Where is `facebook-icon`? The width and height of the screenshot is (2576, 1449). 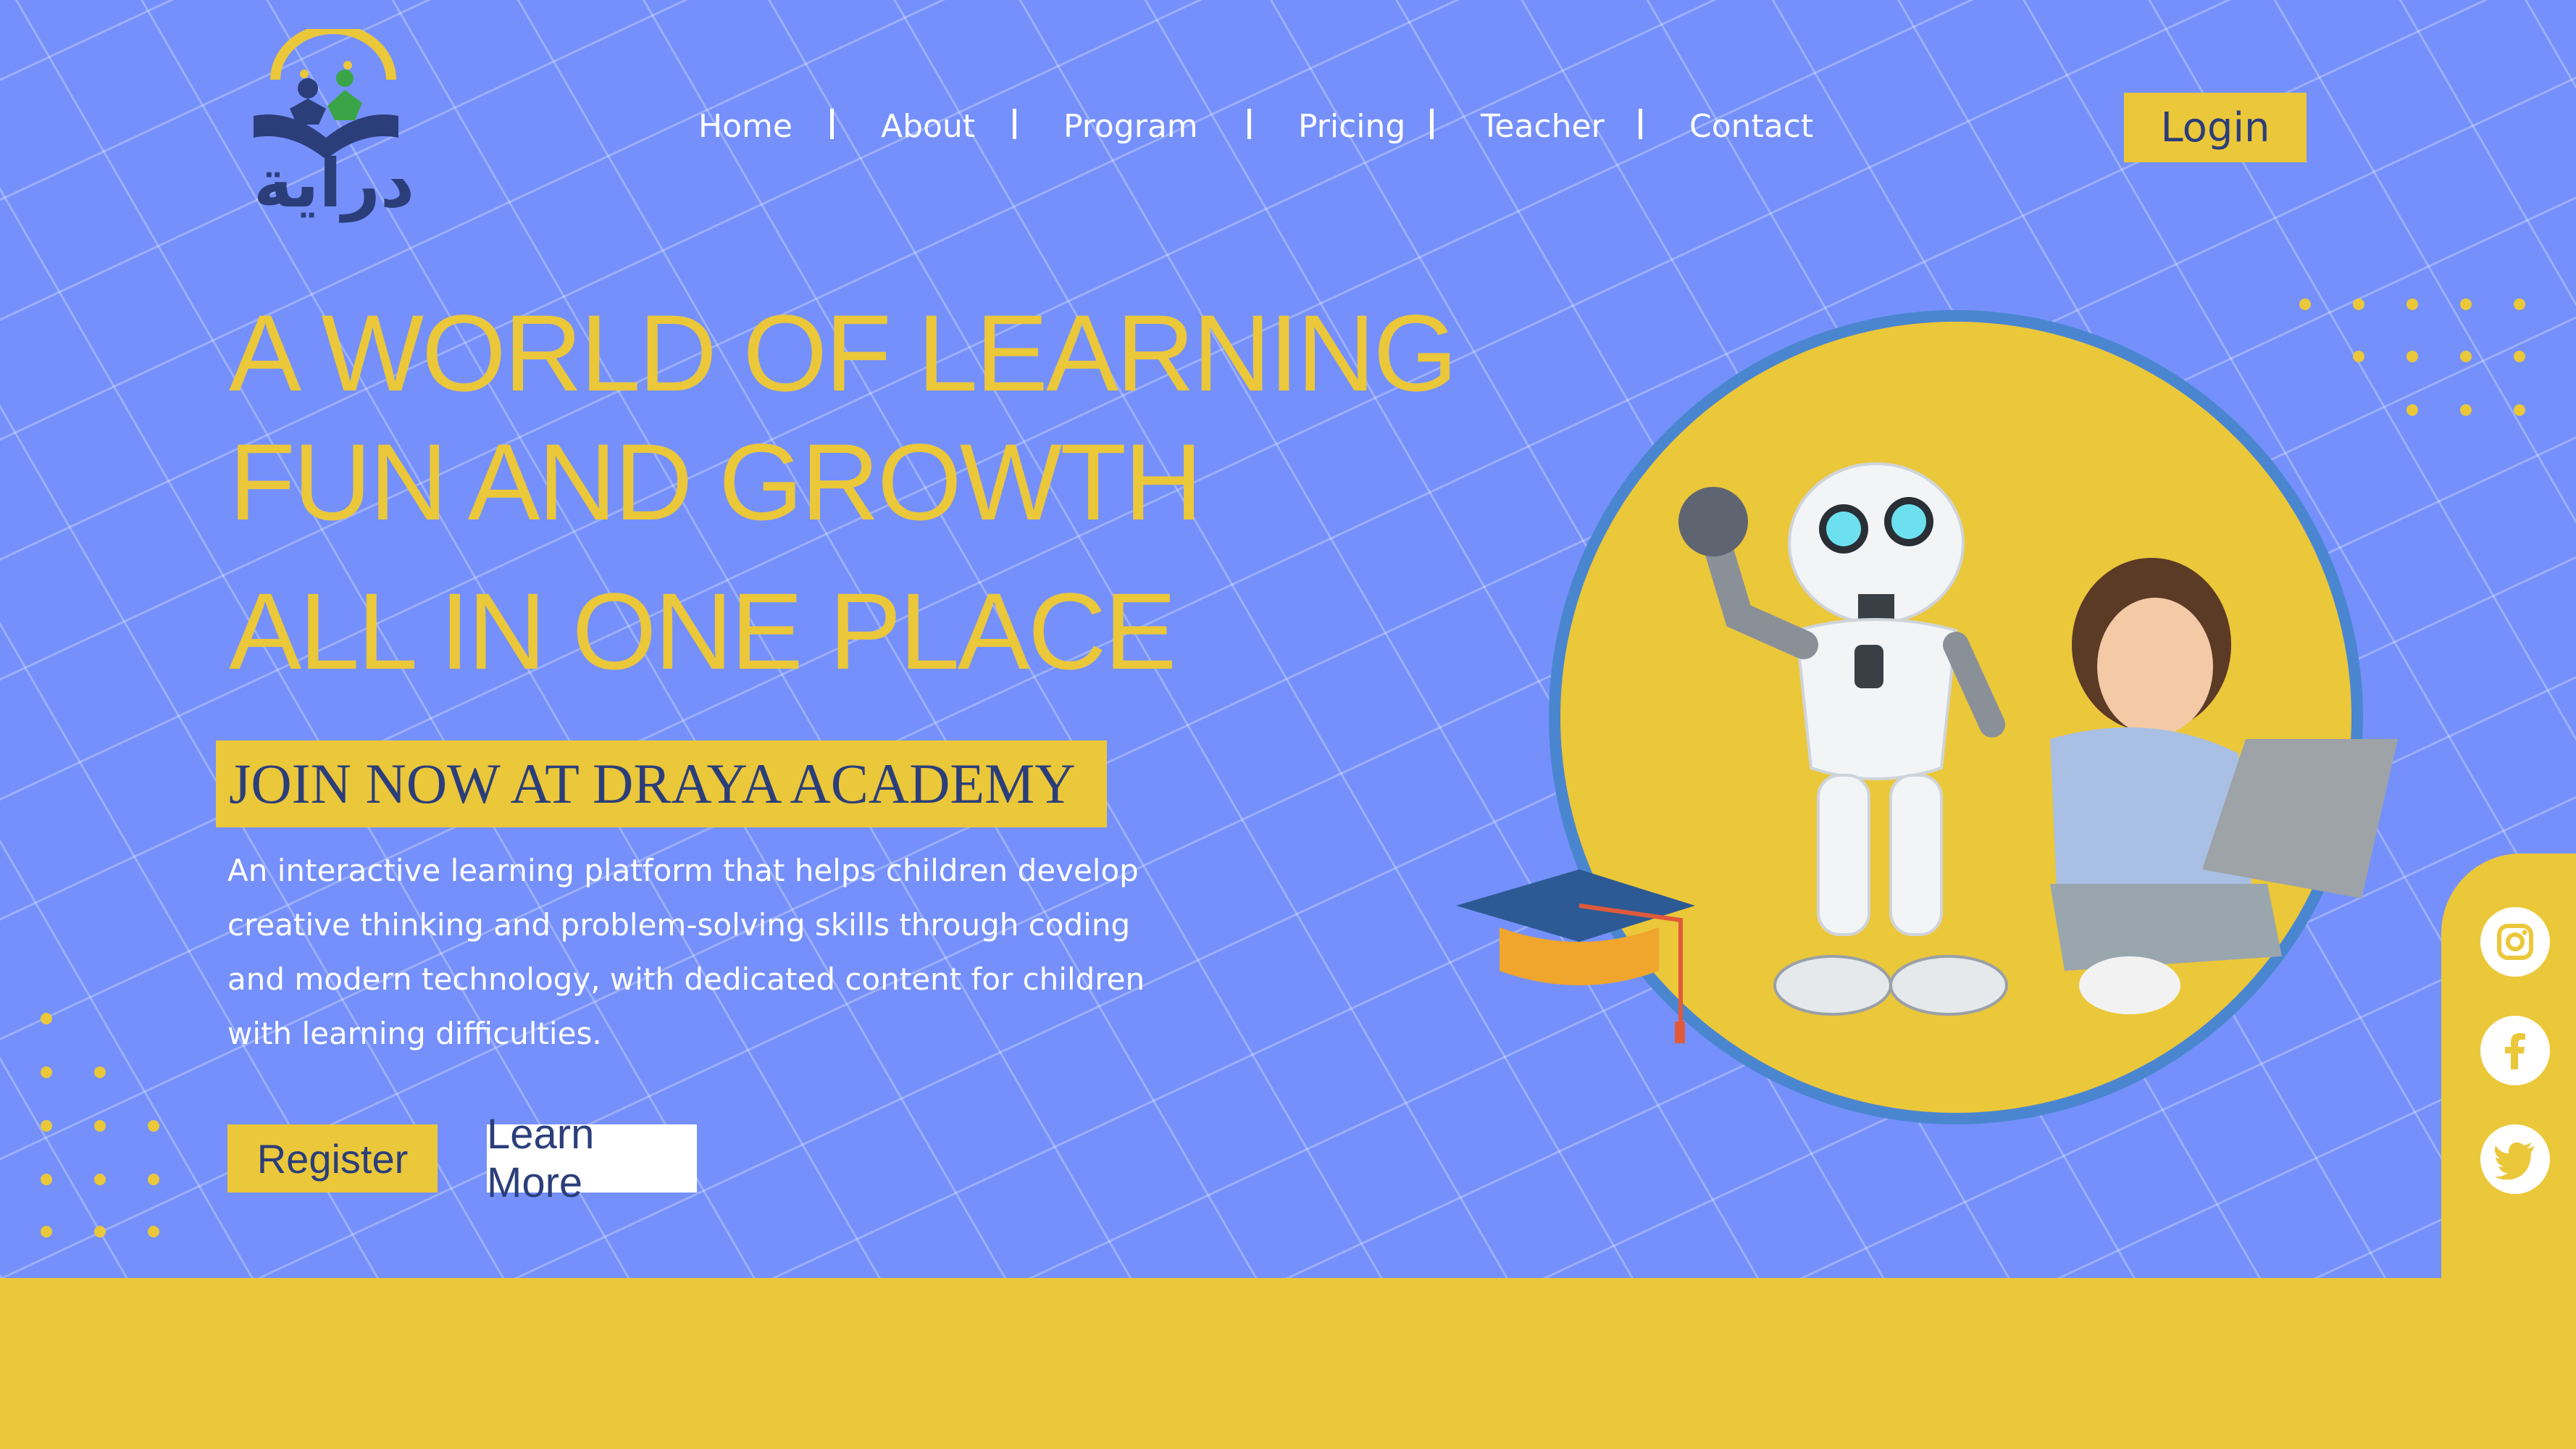
facebook-icon is located at coordinates (2515, 1051).